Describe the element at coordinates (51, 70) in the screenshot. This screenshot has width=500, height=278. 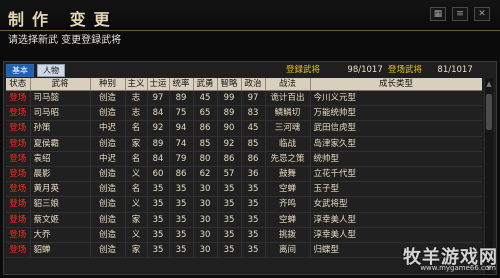
I see `tab-person: 人物` at that location.